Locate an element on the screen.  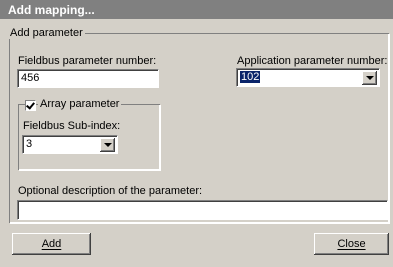
add-button: Add is located at coordinates (51, 244).